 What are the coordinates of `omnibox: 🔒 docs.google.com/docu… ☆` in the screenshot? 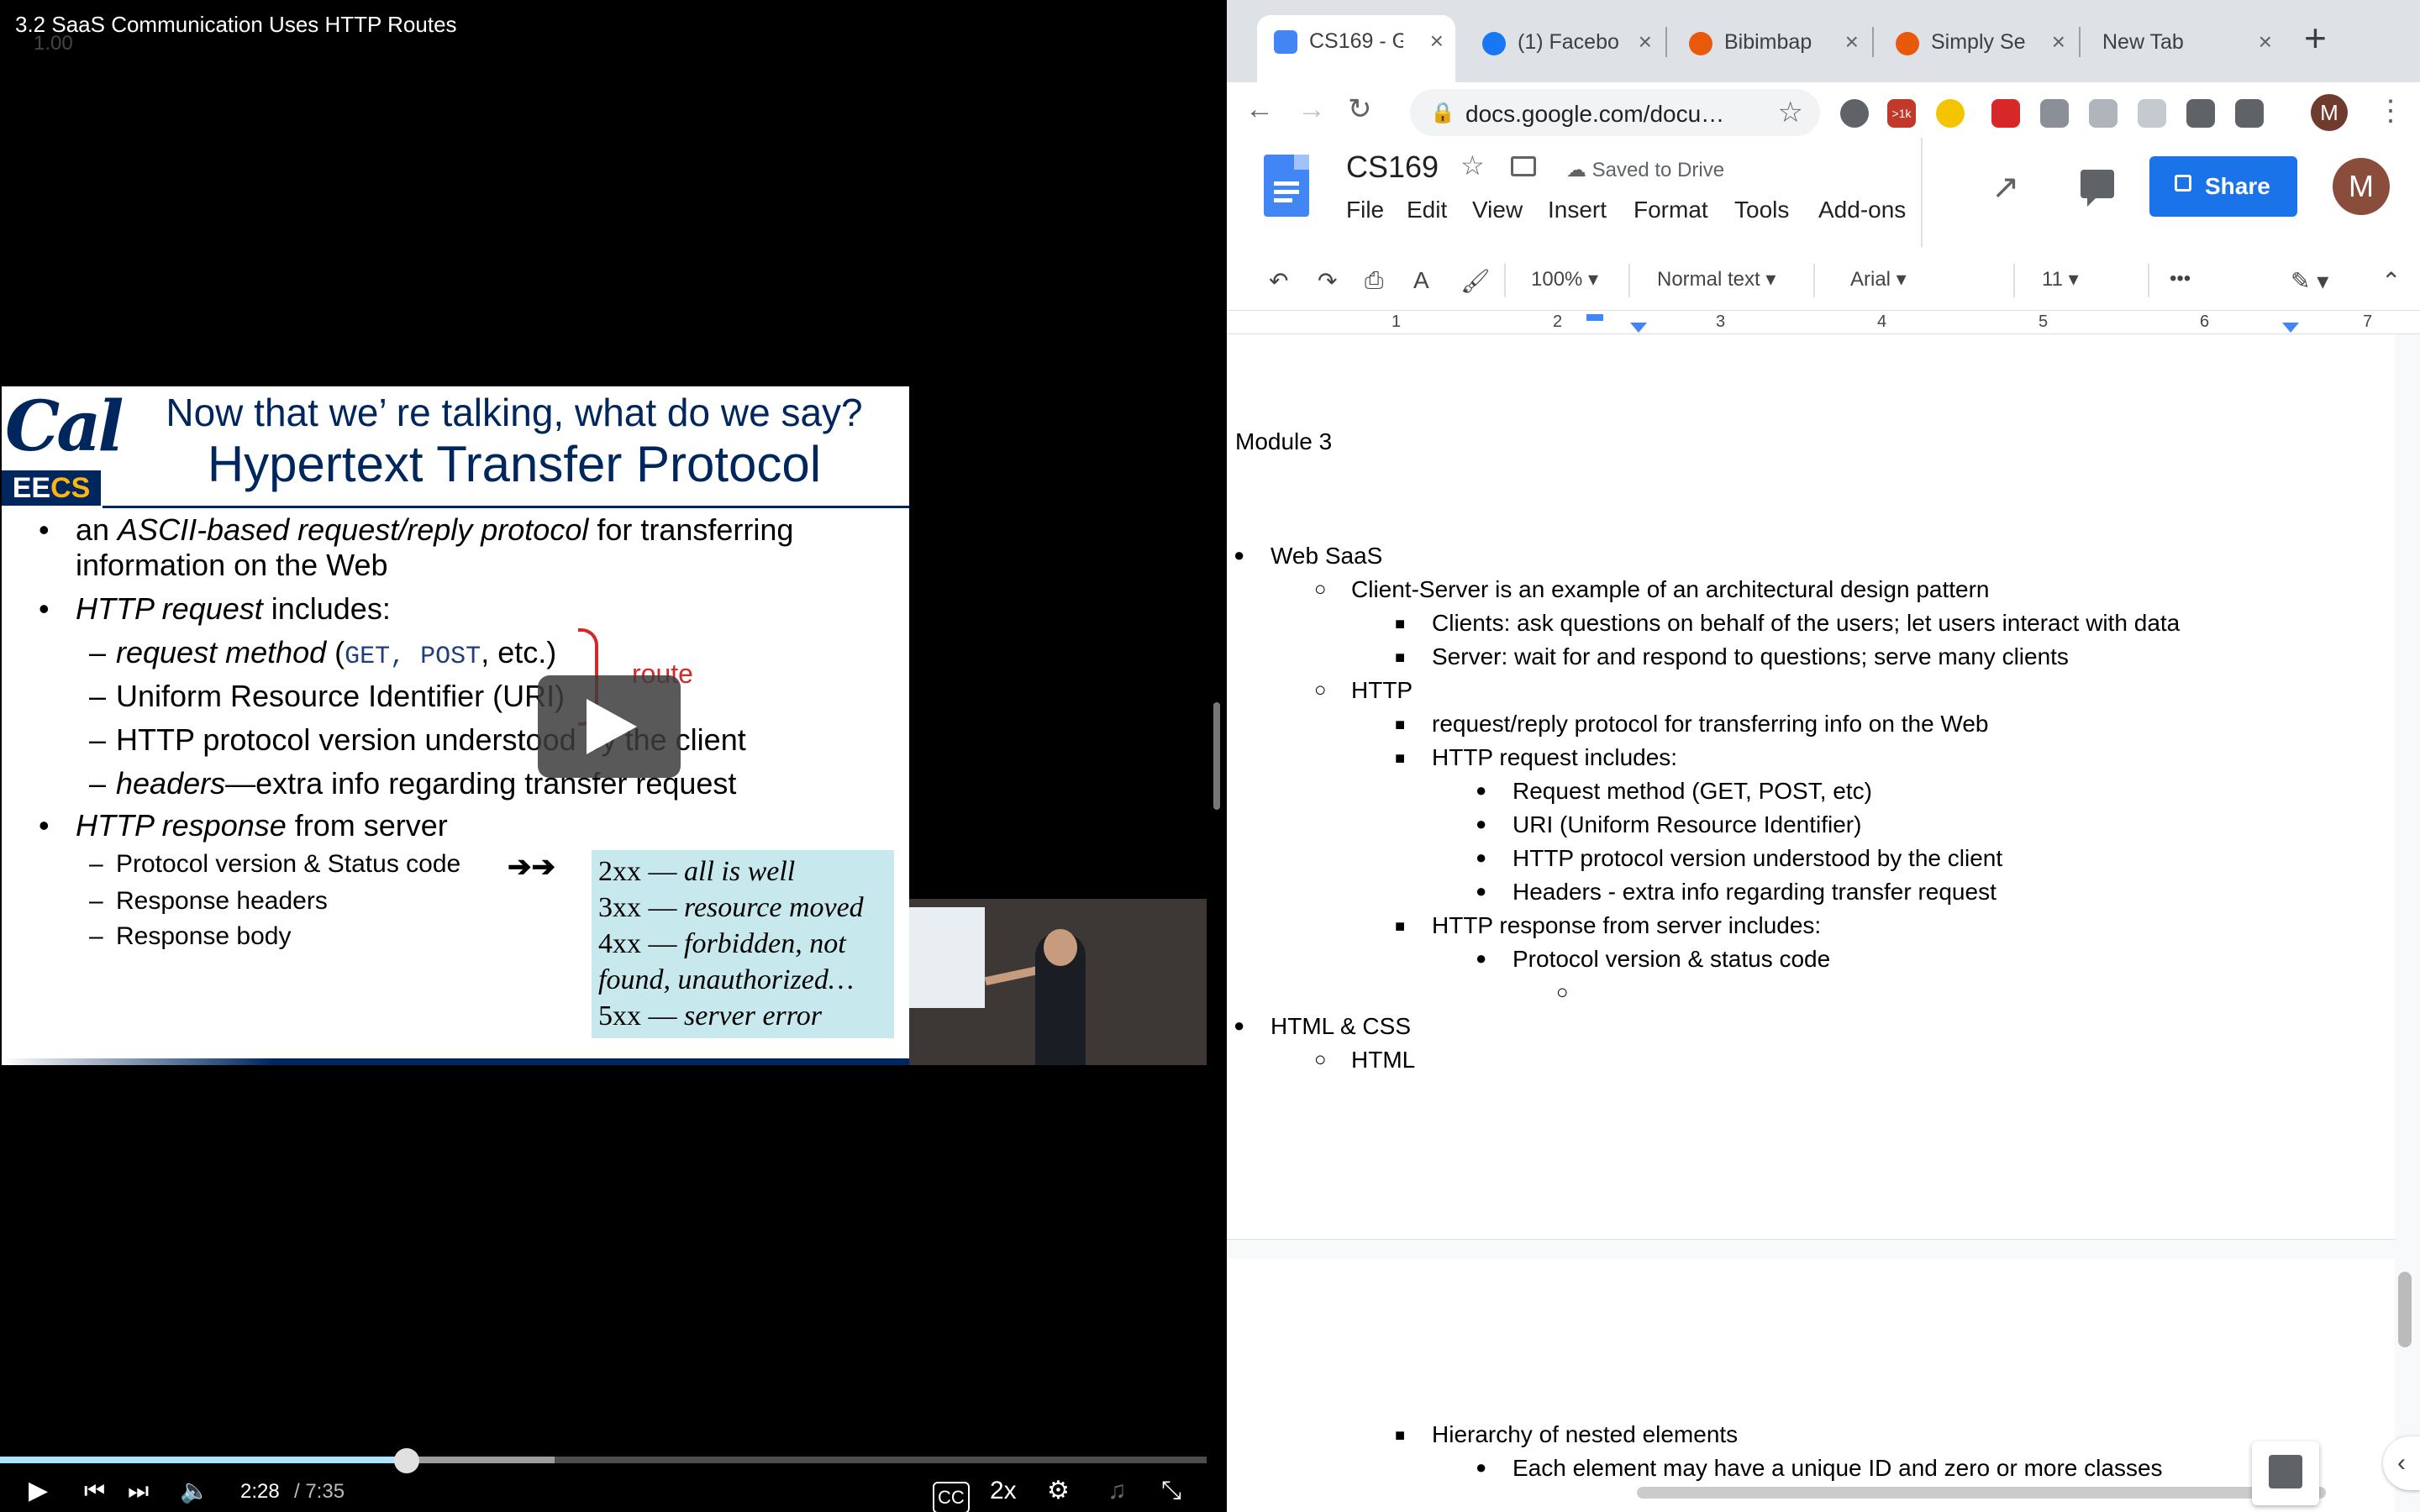 It's located at (1615, 112).